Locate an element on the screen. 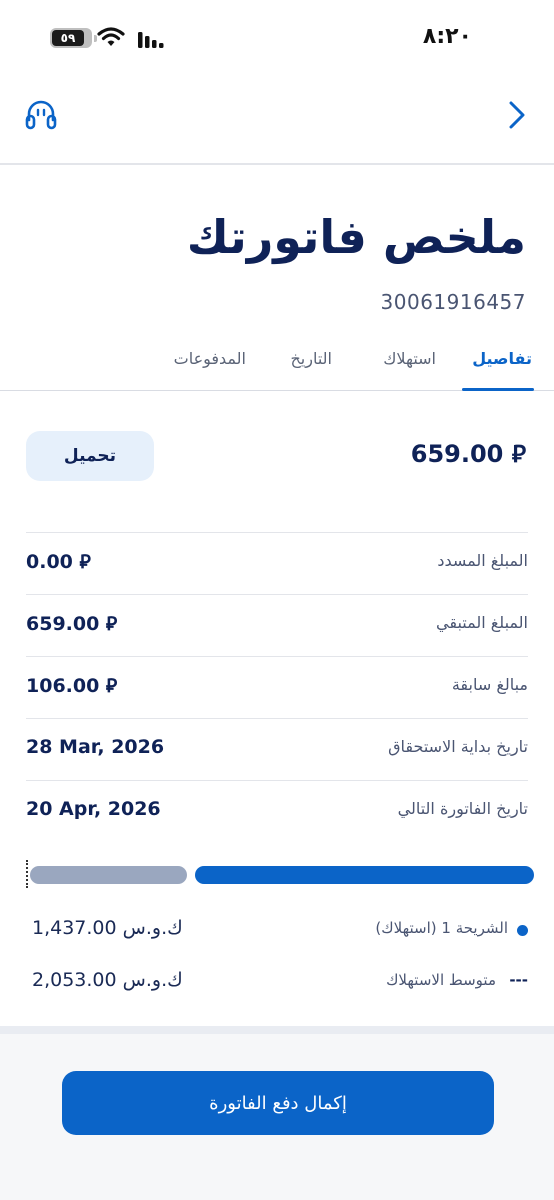 Image resolution: width=554 pixels, height=1200 pixels. detail-label: تاريخ الفاتورة التالي is located at coordinates (462, 808).